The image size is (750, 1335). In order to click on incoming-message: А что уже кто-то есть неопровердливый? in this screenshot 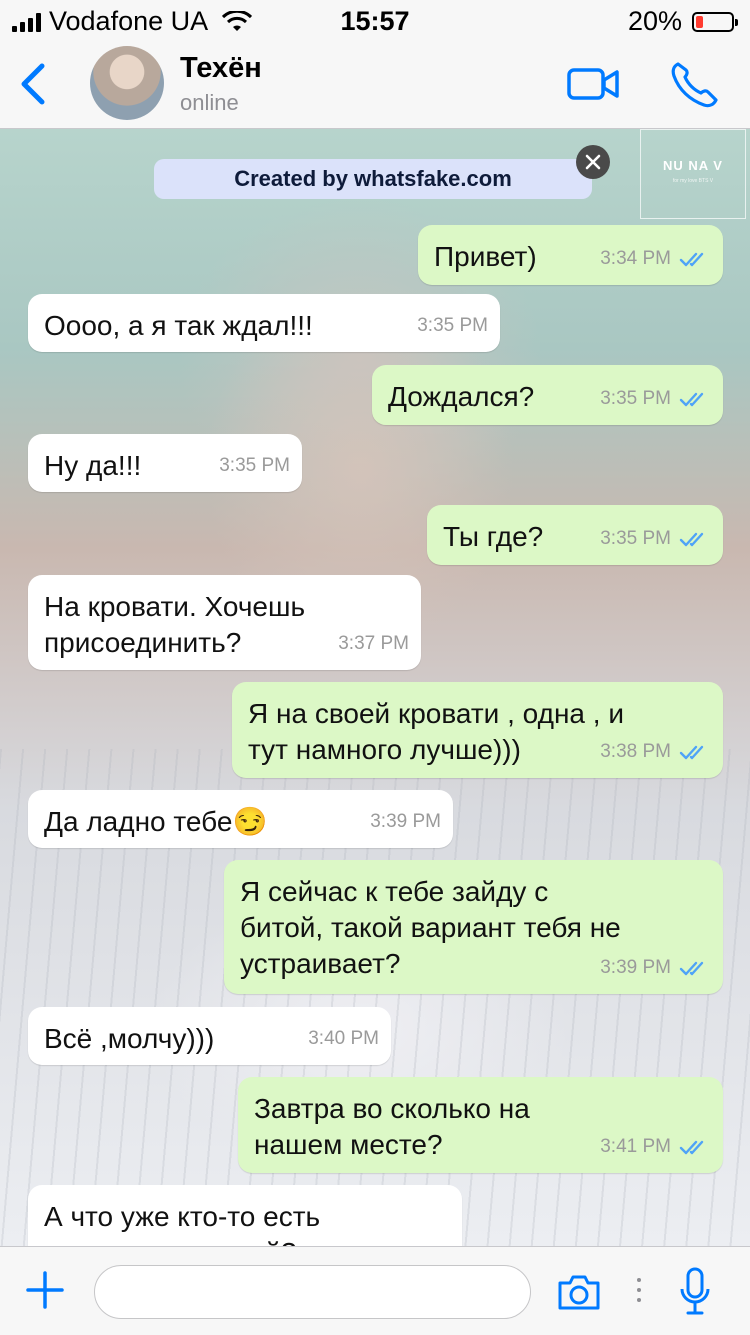, I will do `click(245, 1215)`.